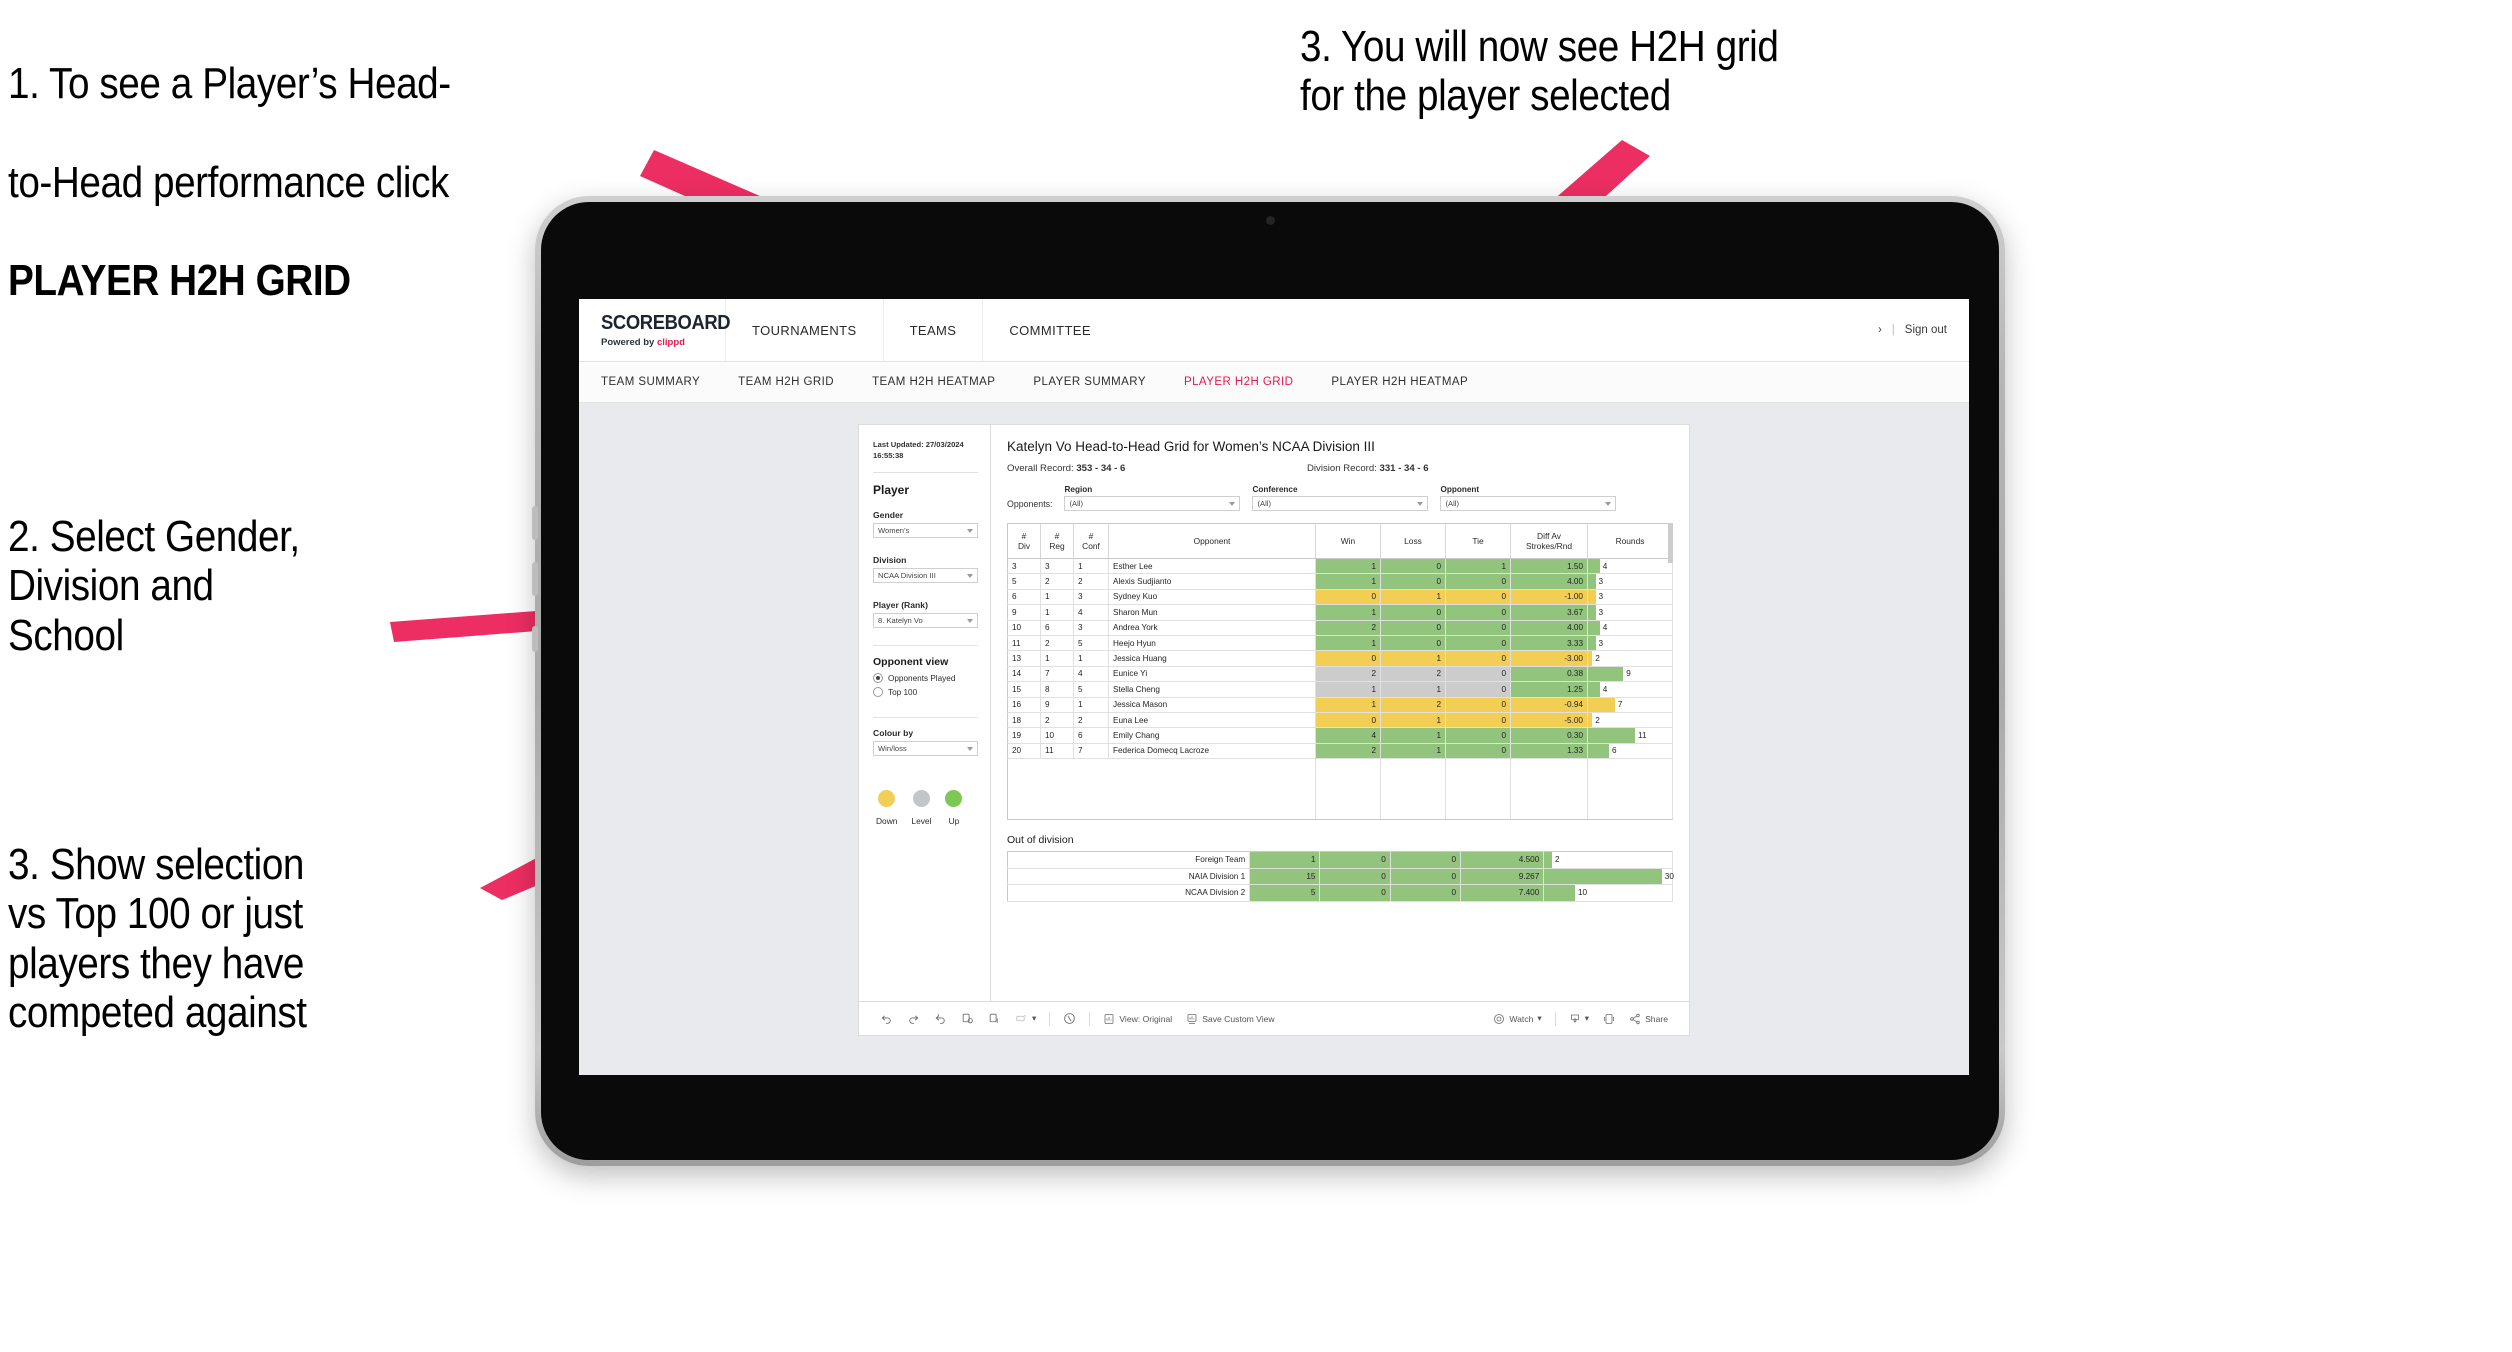  What do you see at coordinates (1557, 860) in the screenshot?
I see `rounds-value: 2` at bounding box center [1557, 860].